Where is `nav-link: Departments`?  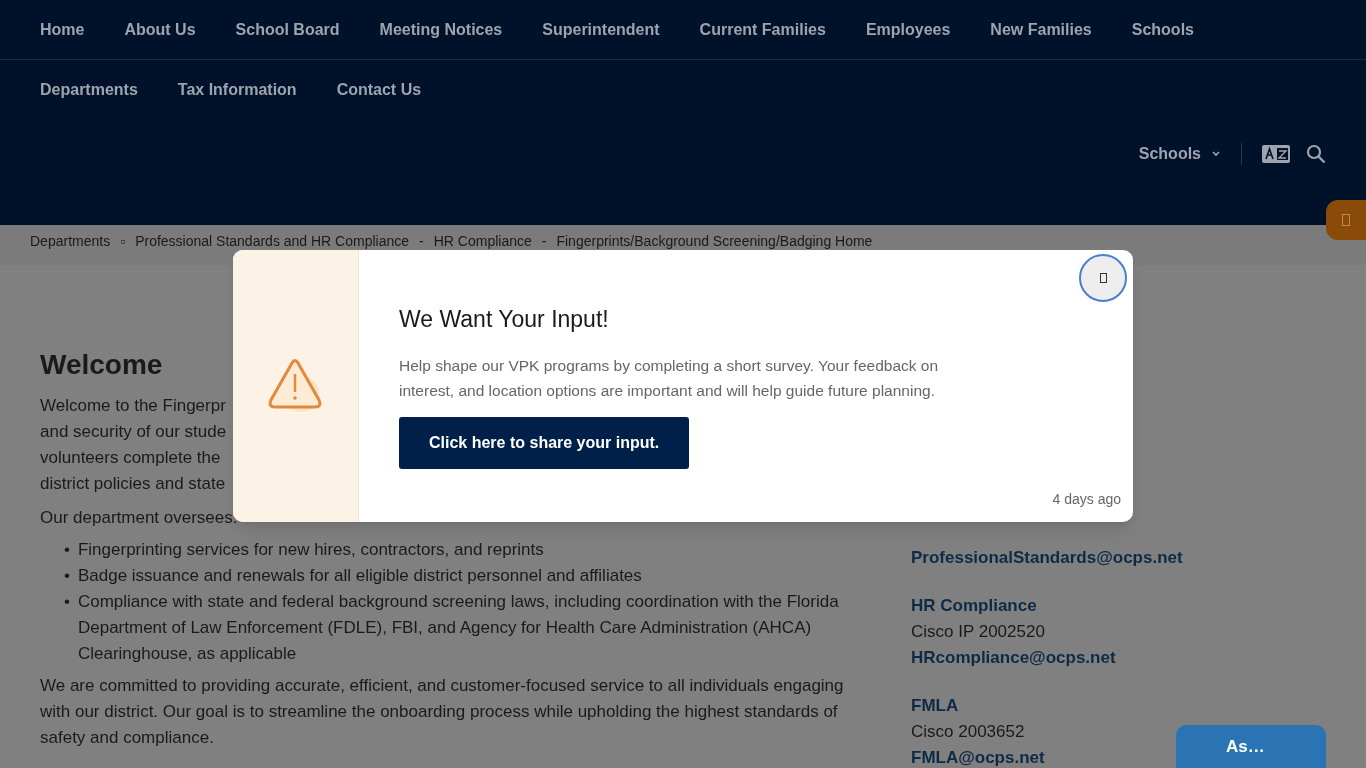
nav-link: Departments is located at coordinates (89, 90).